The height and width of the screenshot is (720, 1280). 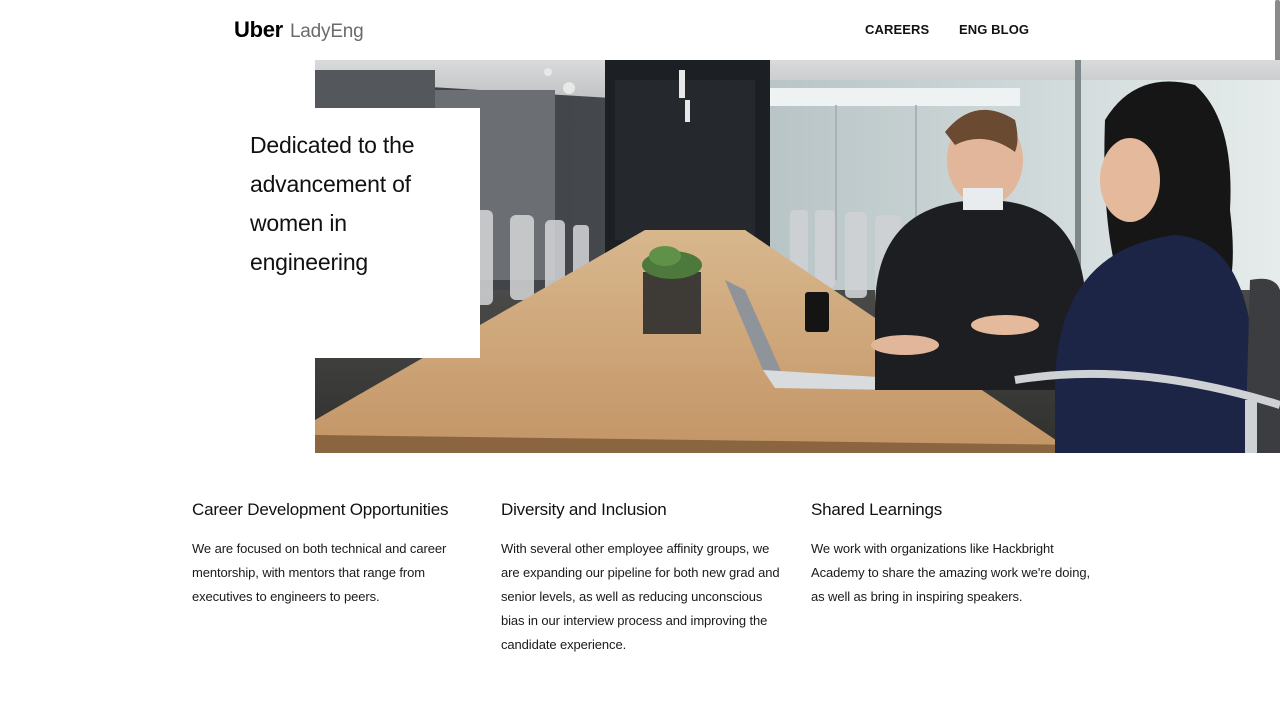 What do you see at coordinates (897, 32) in the screenshot?
I see `nav-link-careers: CAREERS` at bounding box center [897, 32].